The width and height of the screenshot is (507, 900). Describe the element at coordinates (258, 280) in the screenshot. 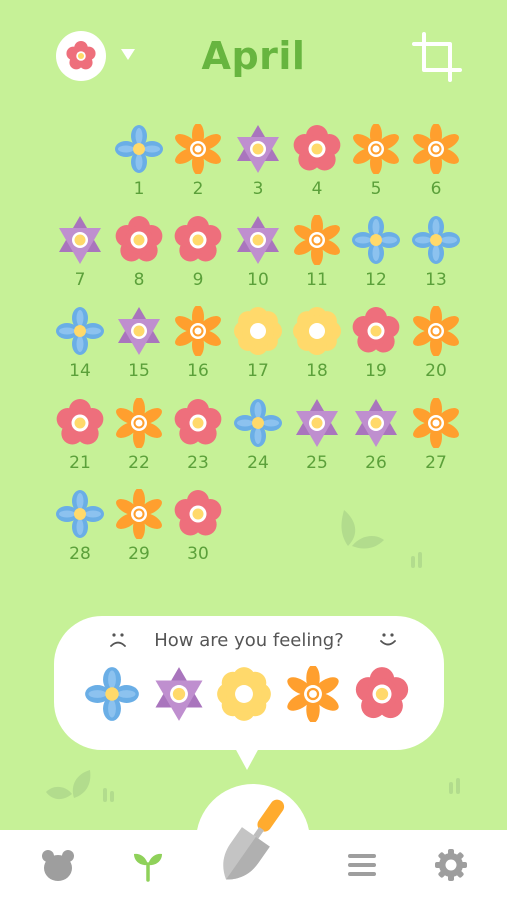

I see `day-number: 10` at that location.